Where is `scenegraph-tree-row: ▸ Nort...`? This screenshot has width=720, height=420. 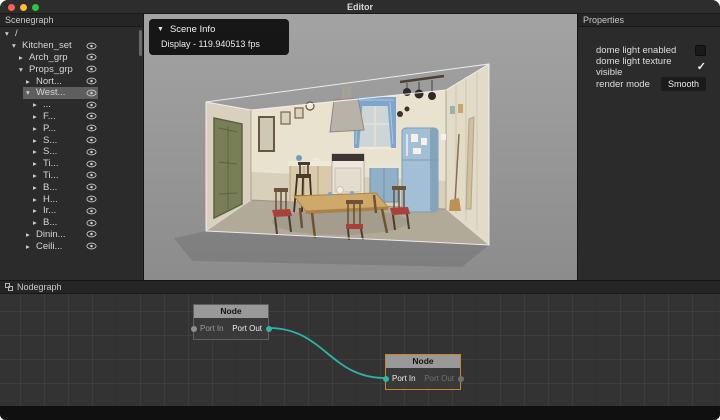
scenegraph-tree-row: ▸ Nort... is located at coordinates (71, 81).